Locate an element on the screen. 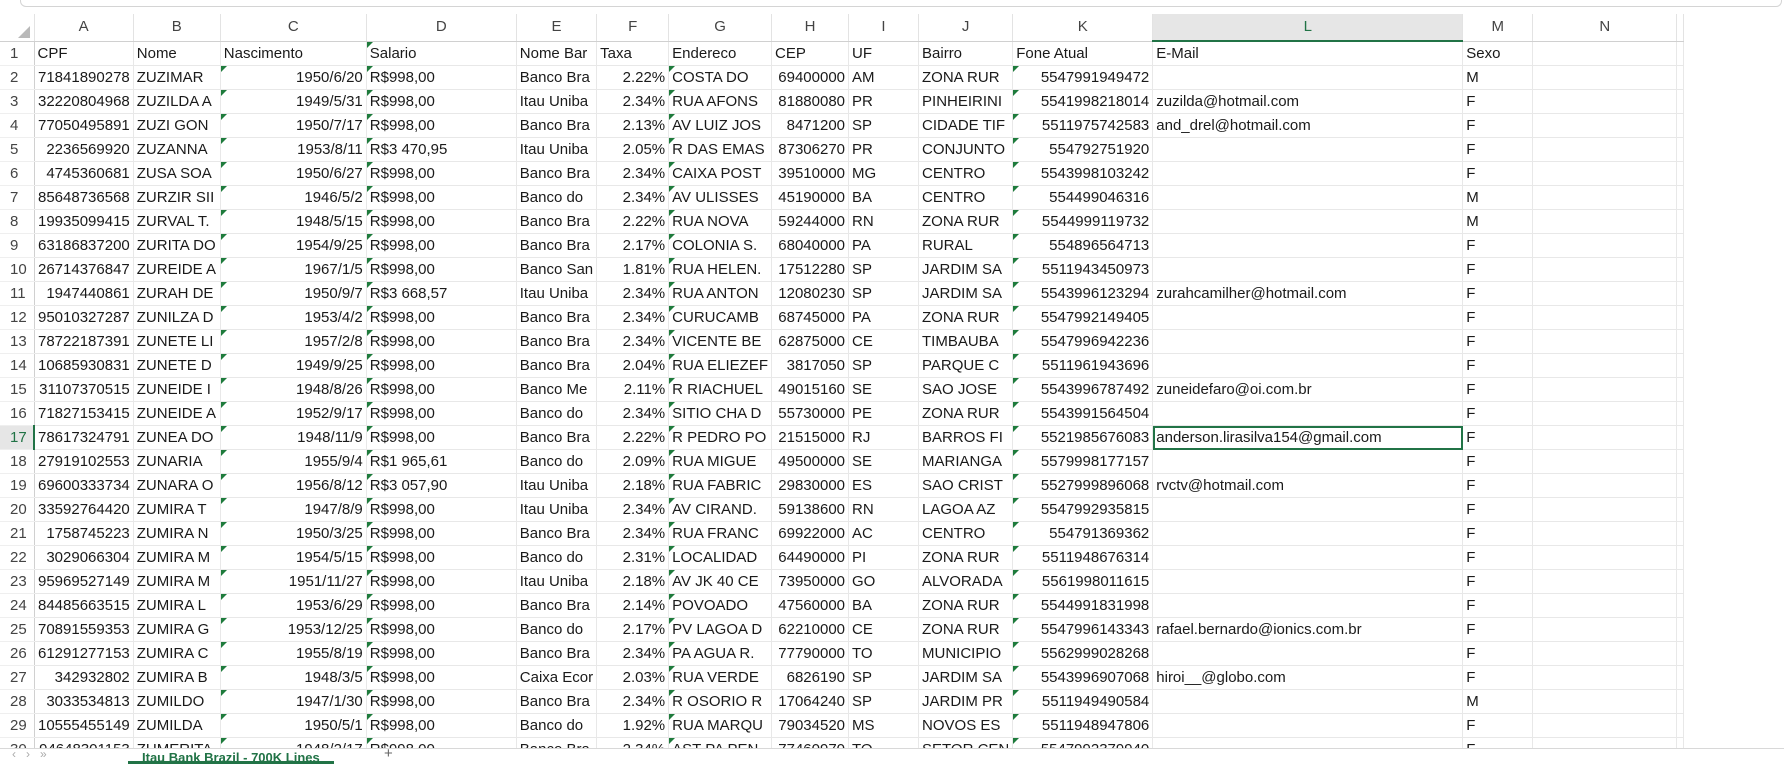 This screenshot has width=1784, height=764. cell-d: R$3 057,90 is located at coordinates (441, 485).